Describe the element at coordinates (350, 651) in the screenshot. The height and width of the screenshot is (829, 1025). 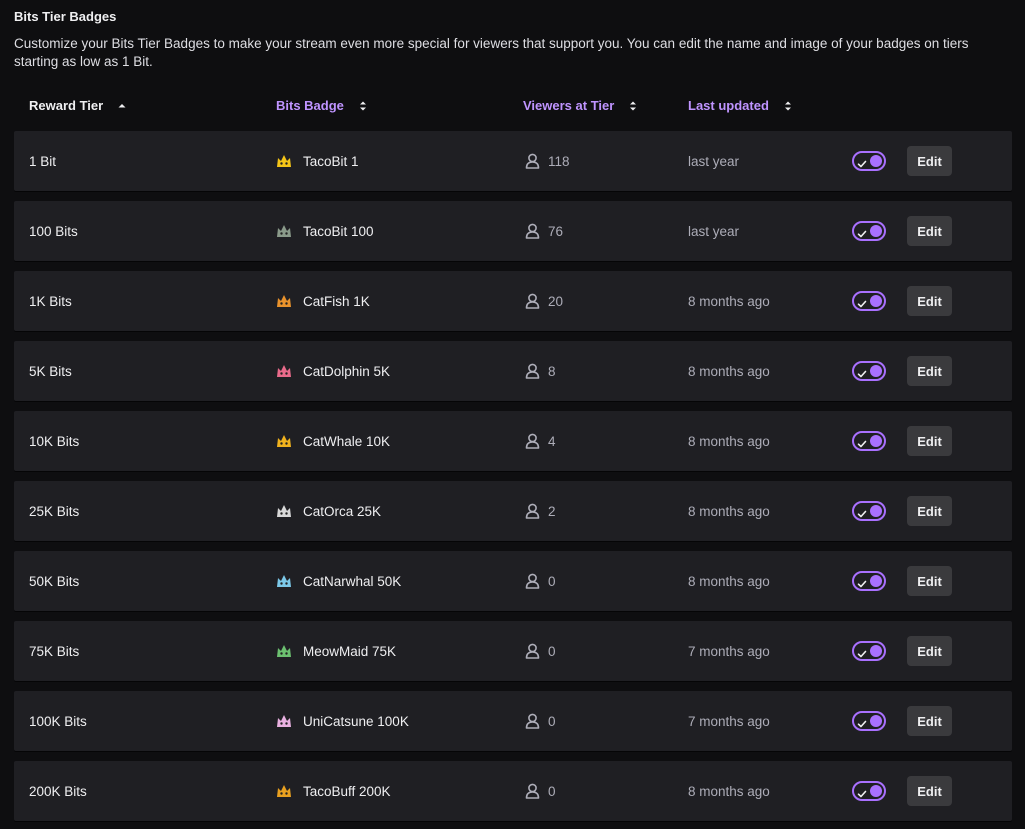
I see `badge-name: MeowMaid 75K` at that location.